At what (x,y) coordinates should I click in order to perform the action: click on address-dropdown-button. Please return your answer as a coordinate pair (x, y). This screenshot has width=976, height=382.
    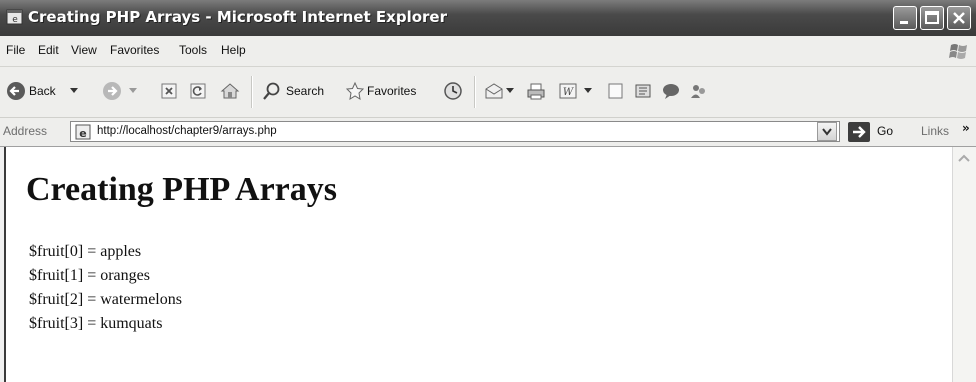
    Looking at the image, I should click on (827, 131).